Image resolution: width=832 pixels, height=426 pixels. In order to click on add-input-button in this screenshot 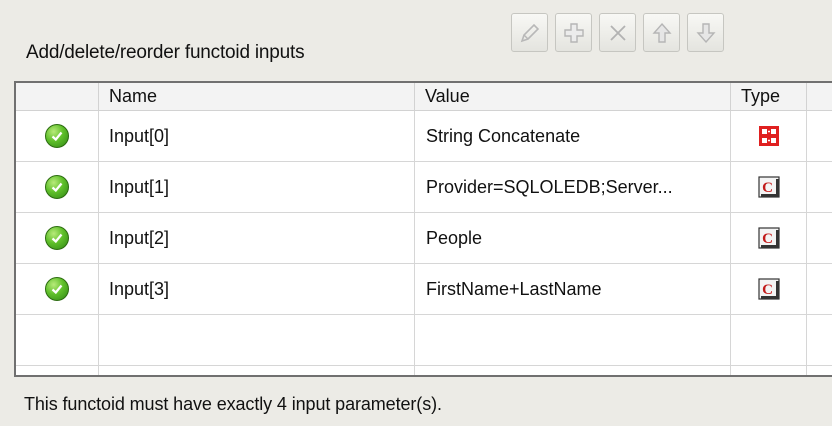, I will do `click(573, 32)`.